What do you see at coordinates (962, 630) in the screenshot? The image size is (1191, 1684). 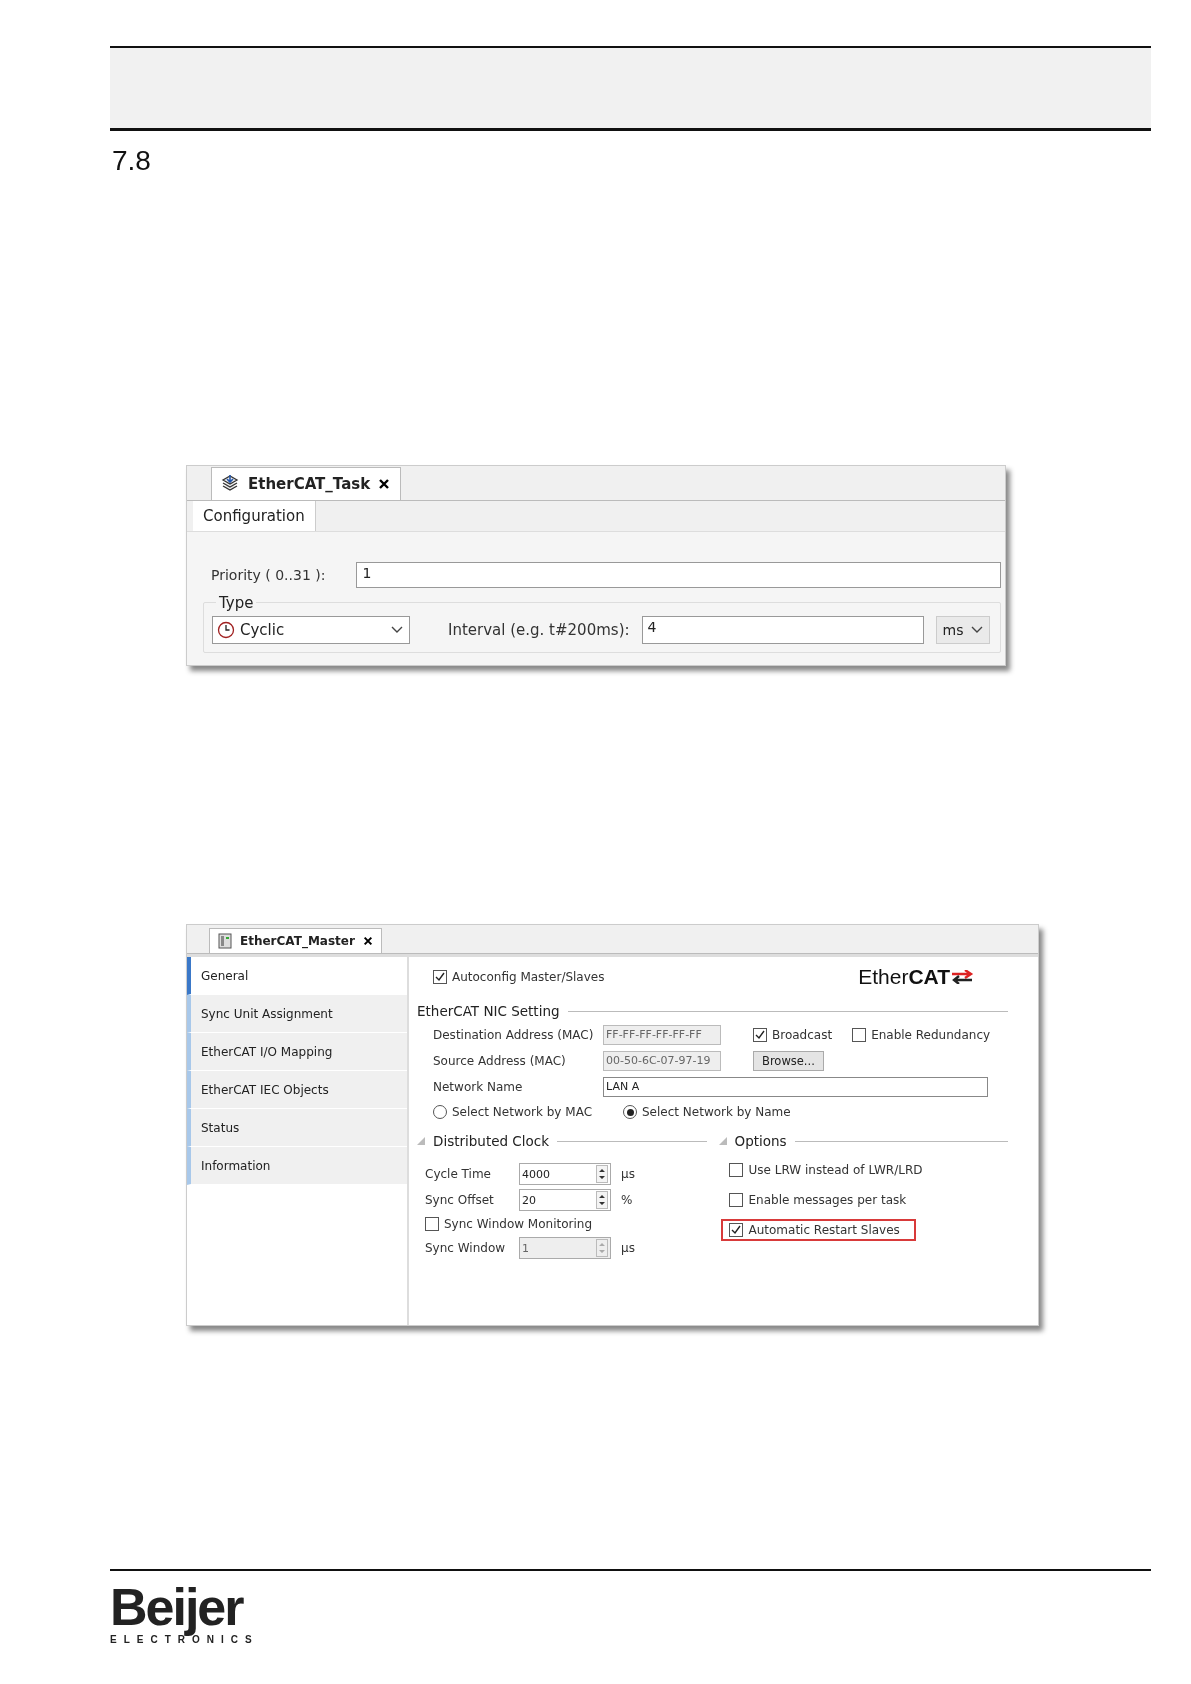 I see `unit-dropdown: ms` at bounding box center [962, 630].